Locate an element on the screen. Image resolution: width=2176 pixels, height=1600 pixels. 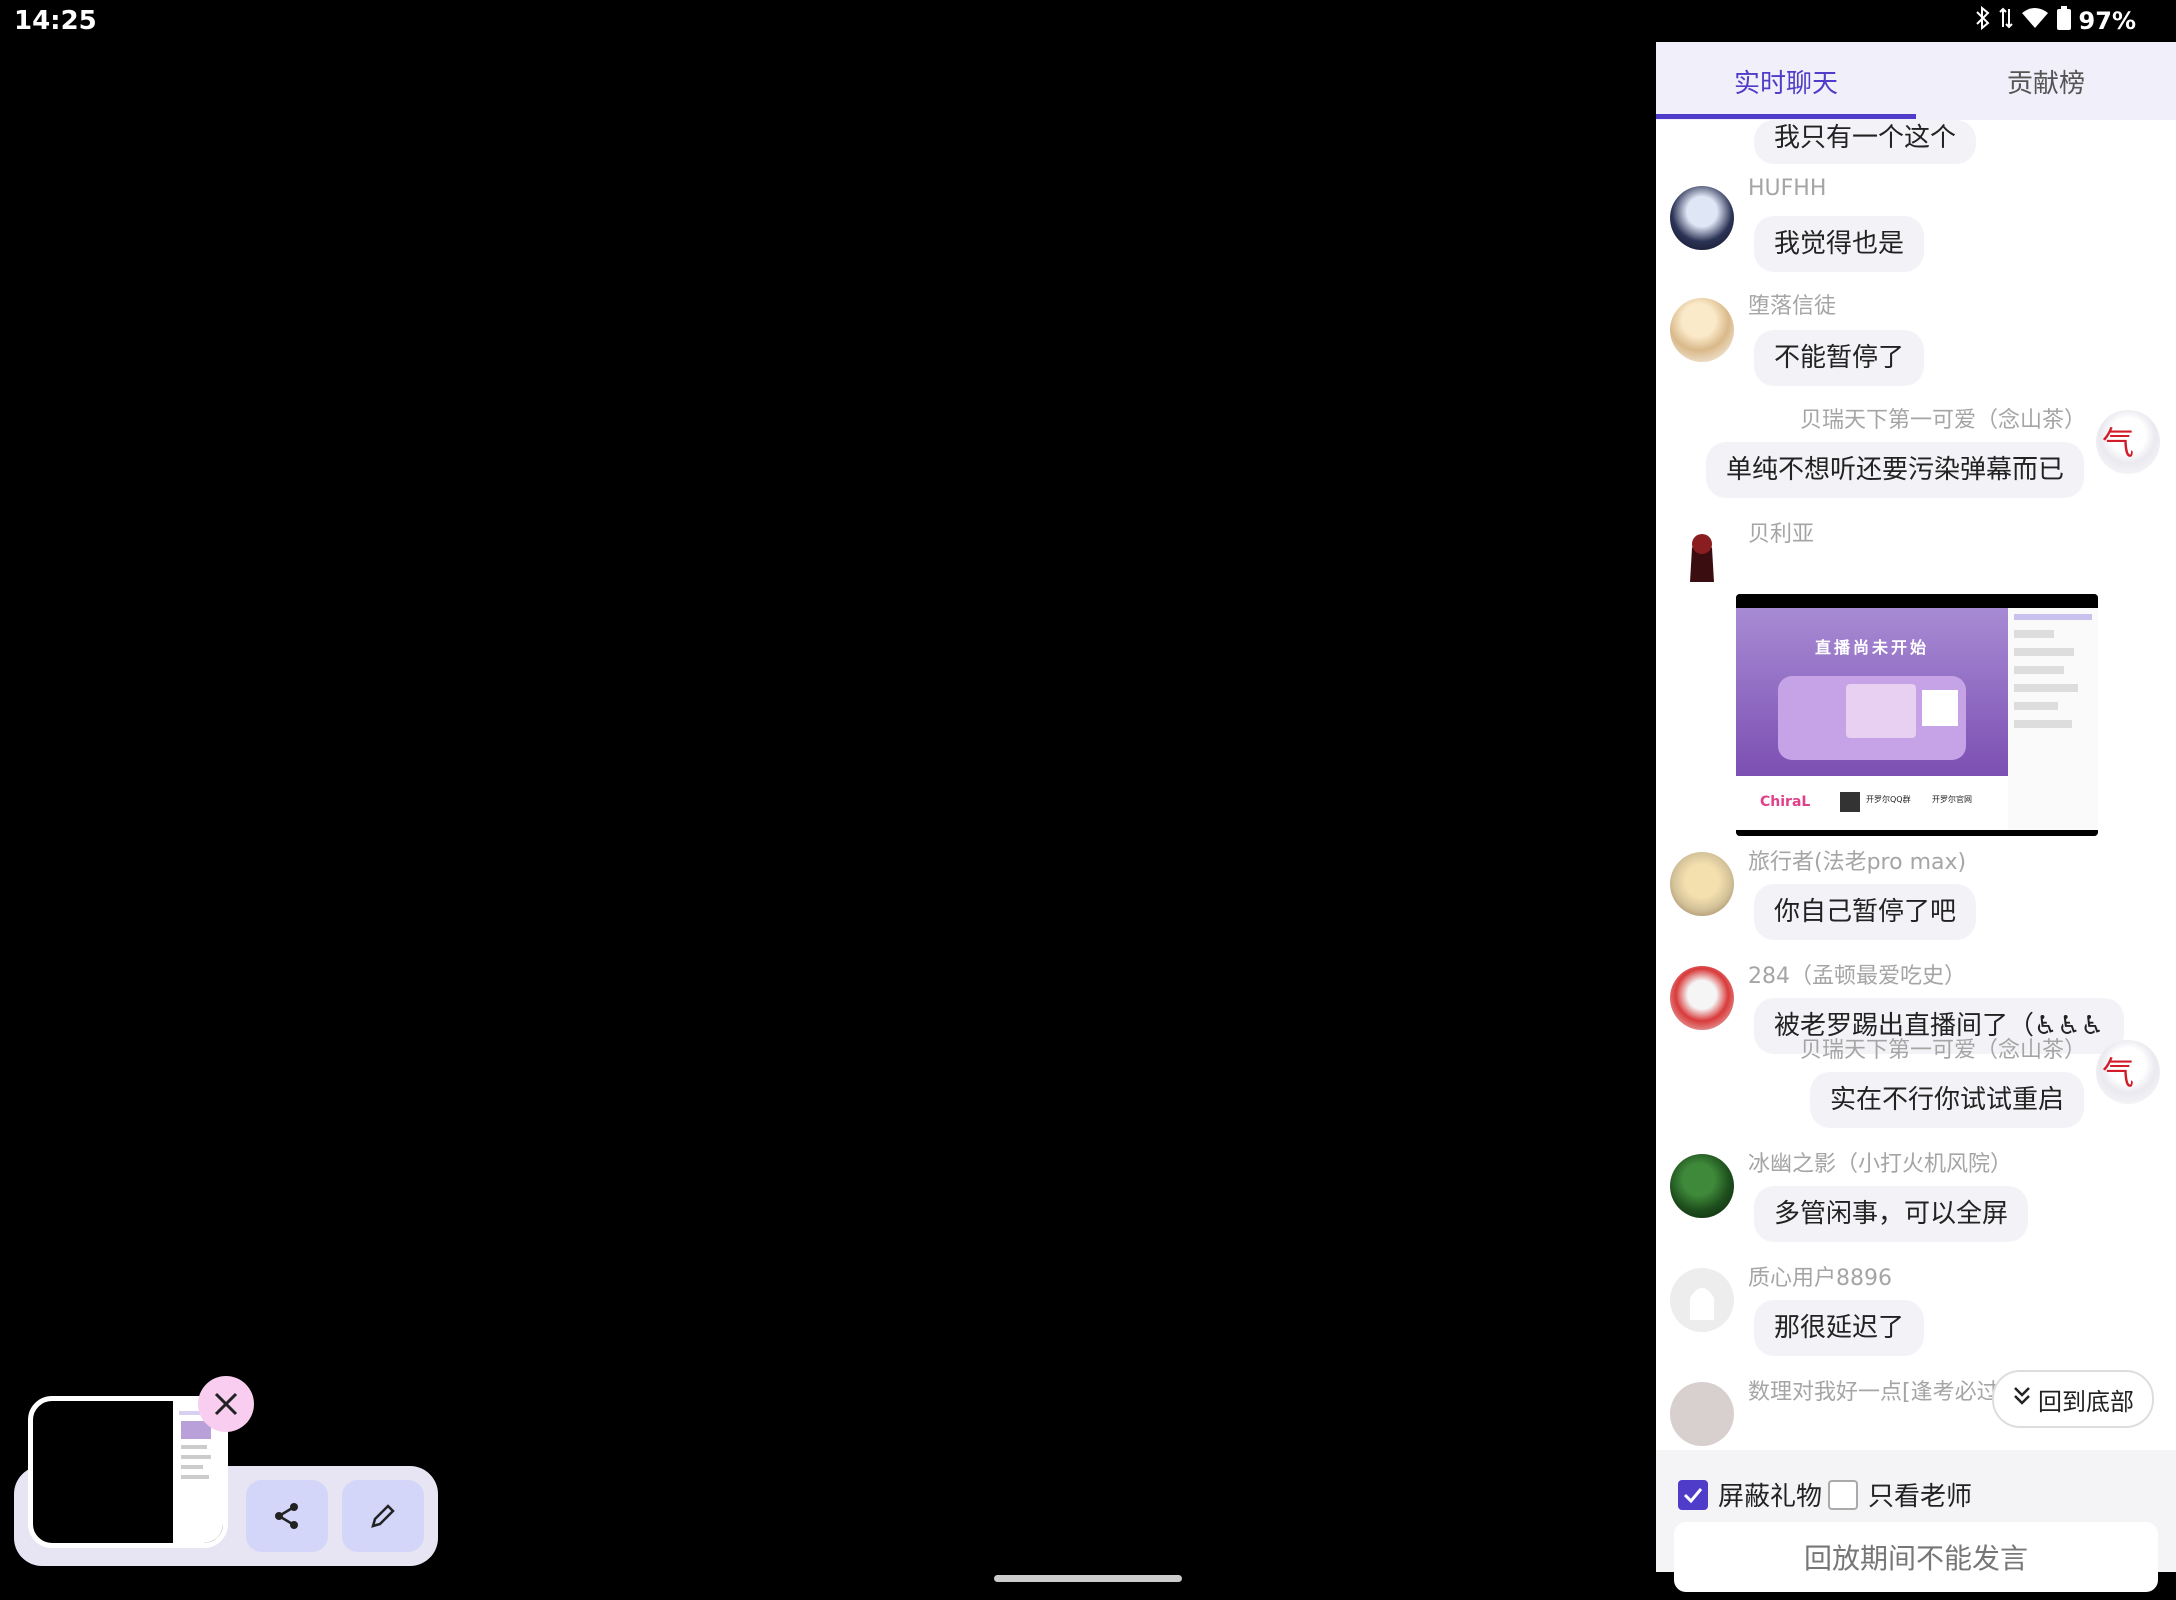
battery-level: 97% is located at coordinates (2107, 21).